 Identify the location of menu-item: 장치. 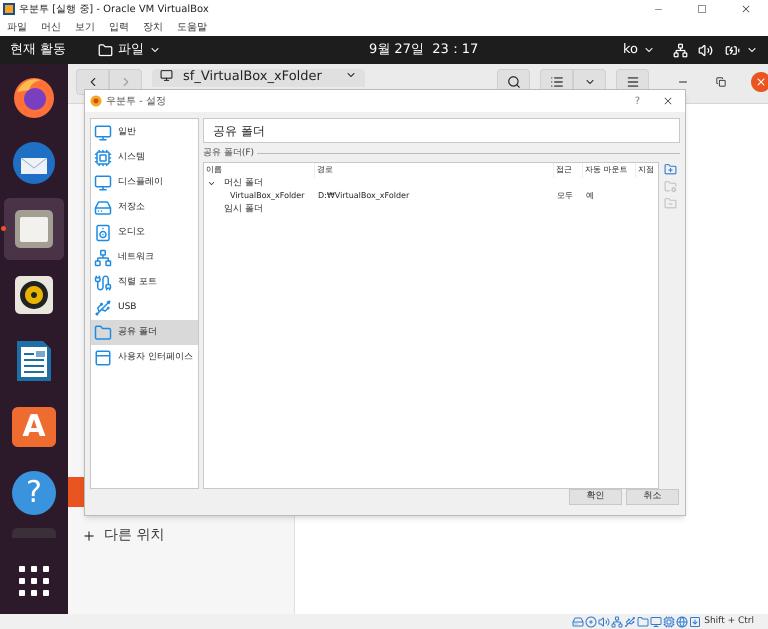
(153, 27).